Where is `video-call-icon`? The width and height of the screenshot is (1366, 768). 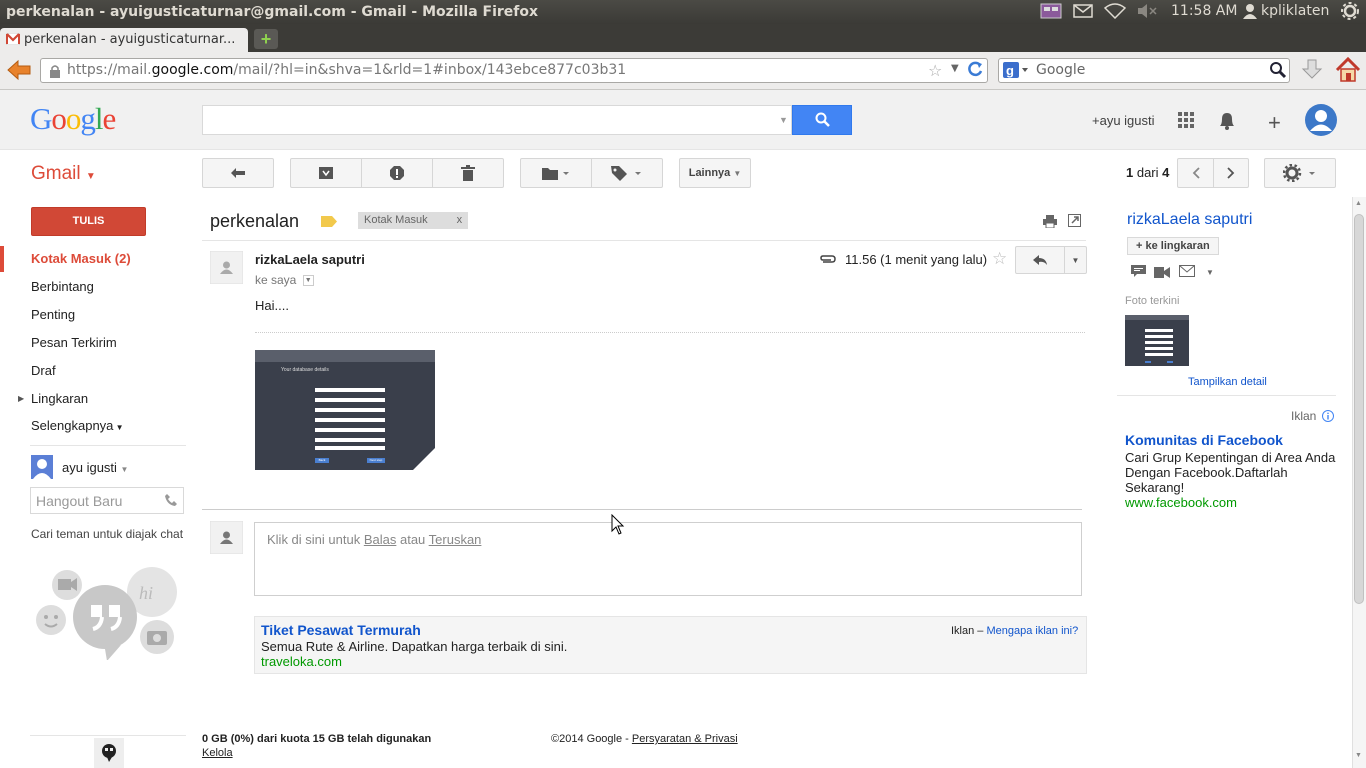 video-call-icon is located at coordinates (1162, 273).